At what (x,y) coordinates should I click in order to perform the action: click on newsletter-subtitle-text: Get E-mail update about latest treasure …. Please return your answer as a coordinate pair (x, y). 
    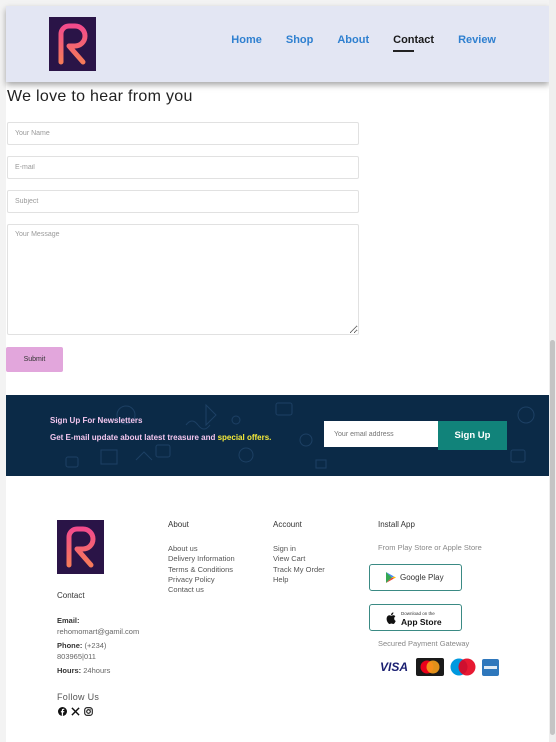
    Looking at the image, I should click on (134, 437).